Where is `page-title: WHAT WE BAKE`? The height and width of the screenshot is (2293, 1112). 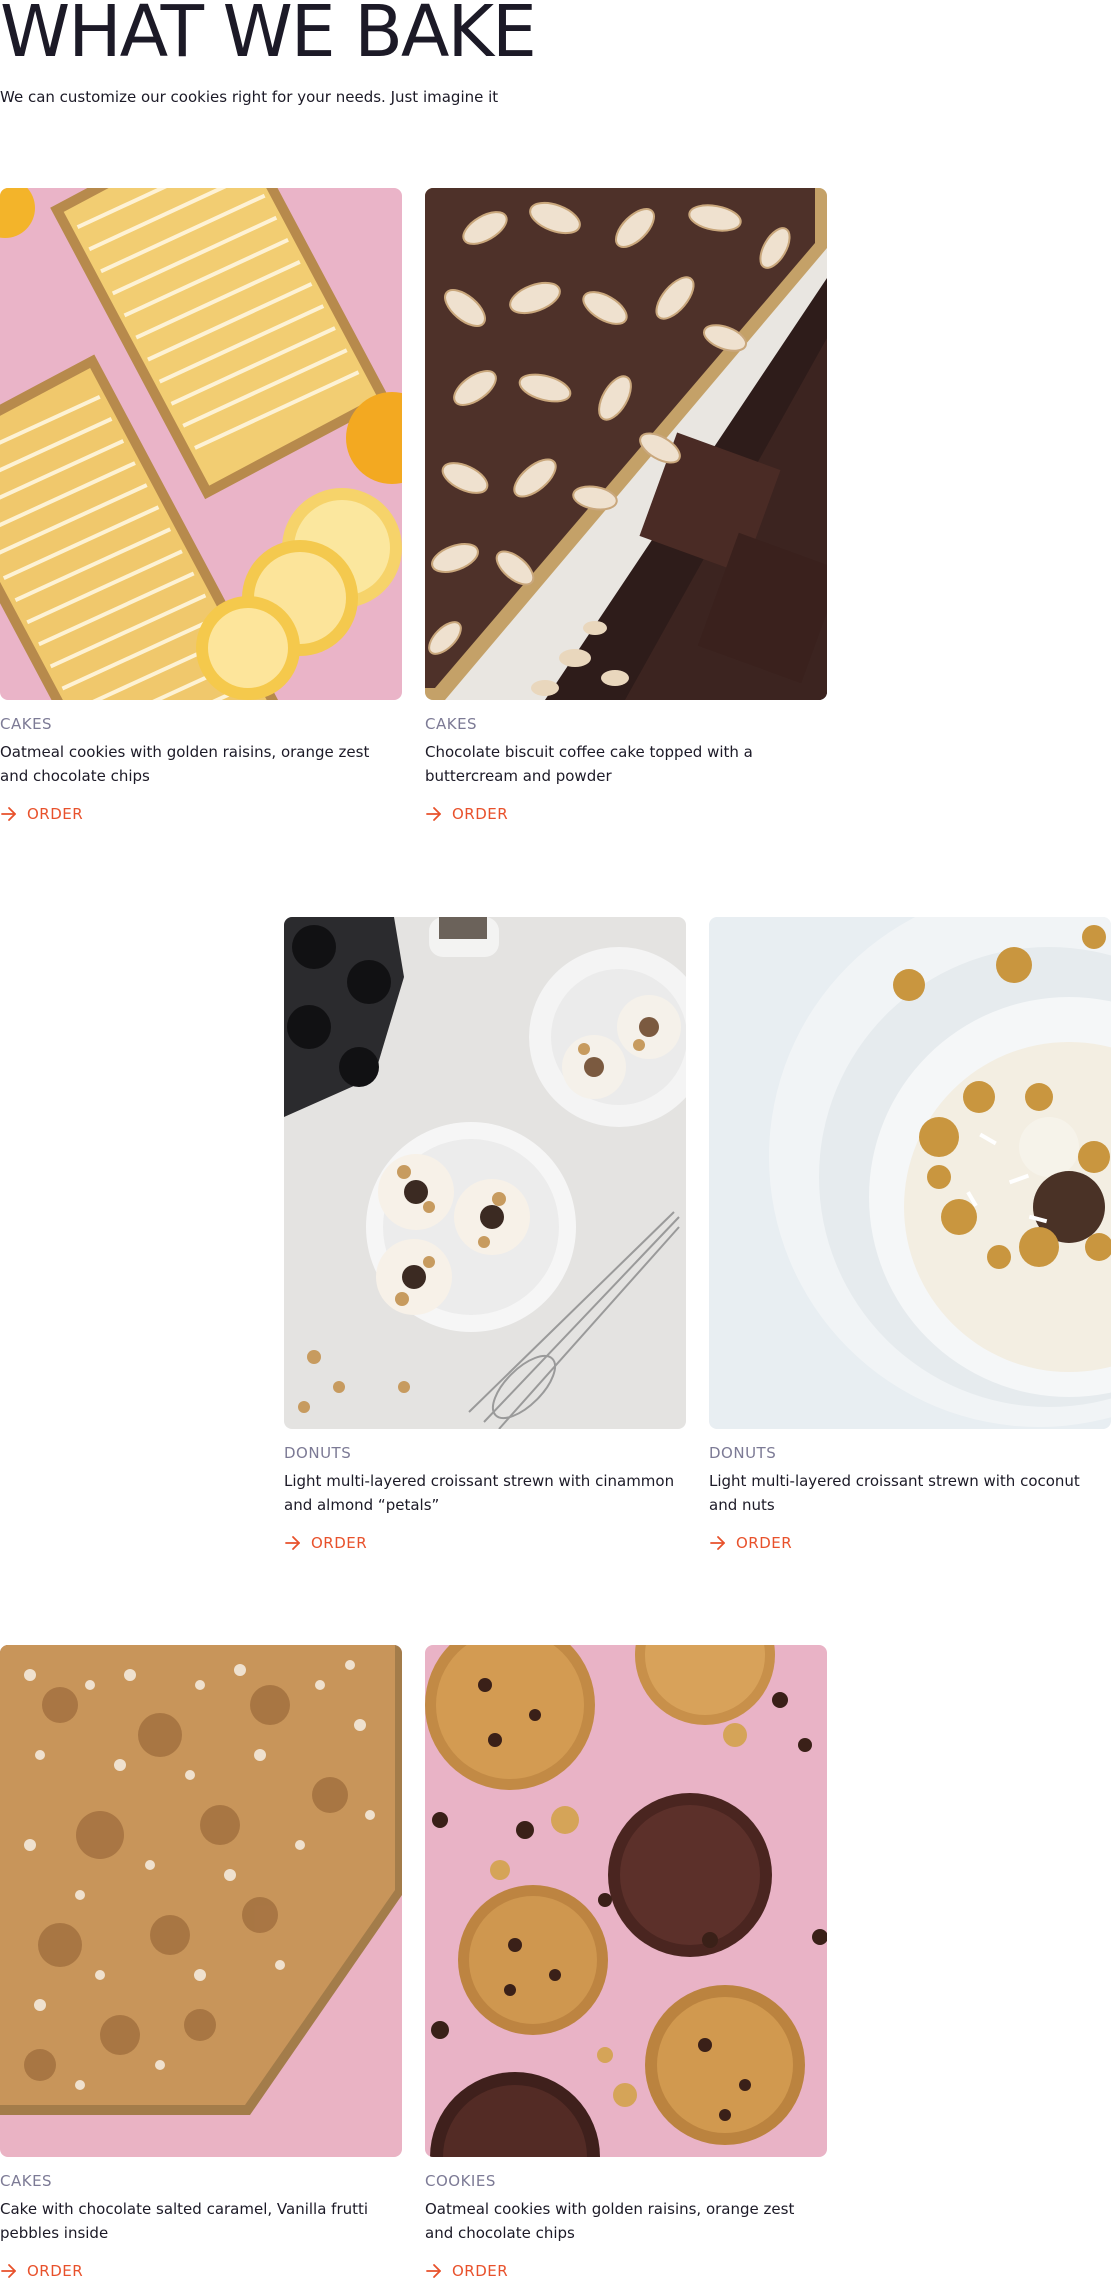
page-title: WHAT WE BAKE is located at coordinates (268, 36).